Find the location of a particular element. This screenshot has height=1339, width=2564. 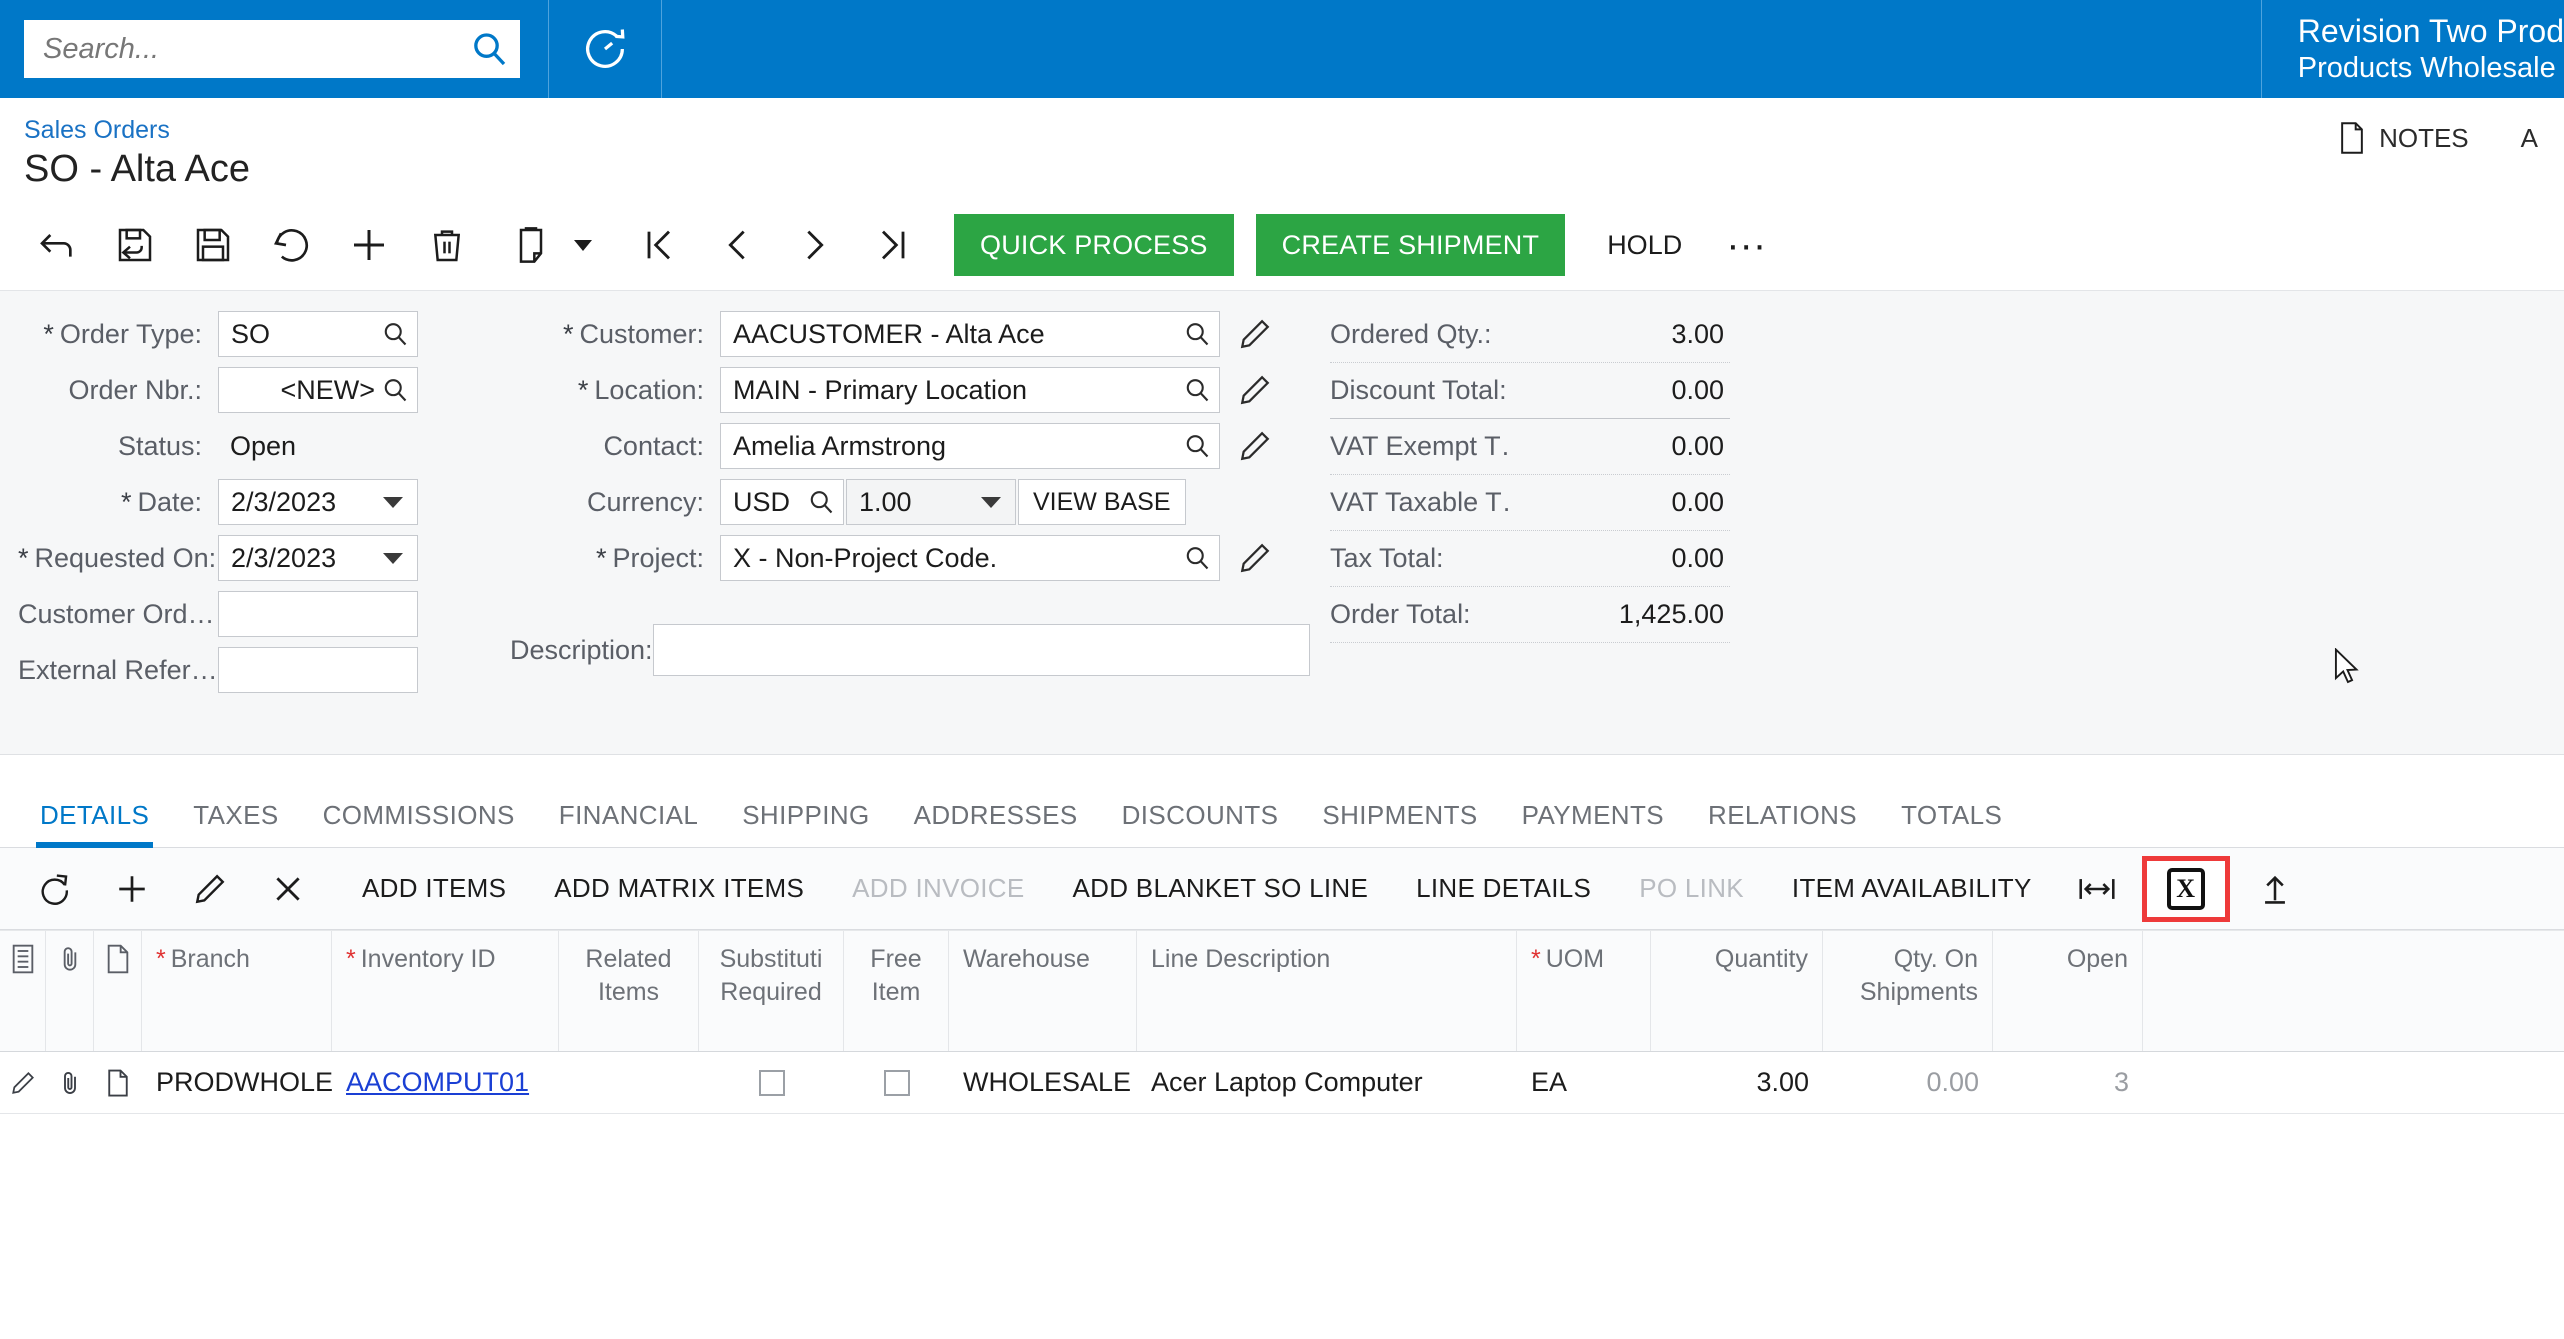

next-record-icon is located at coordinates (815, 245).